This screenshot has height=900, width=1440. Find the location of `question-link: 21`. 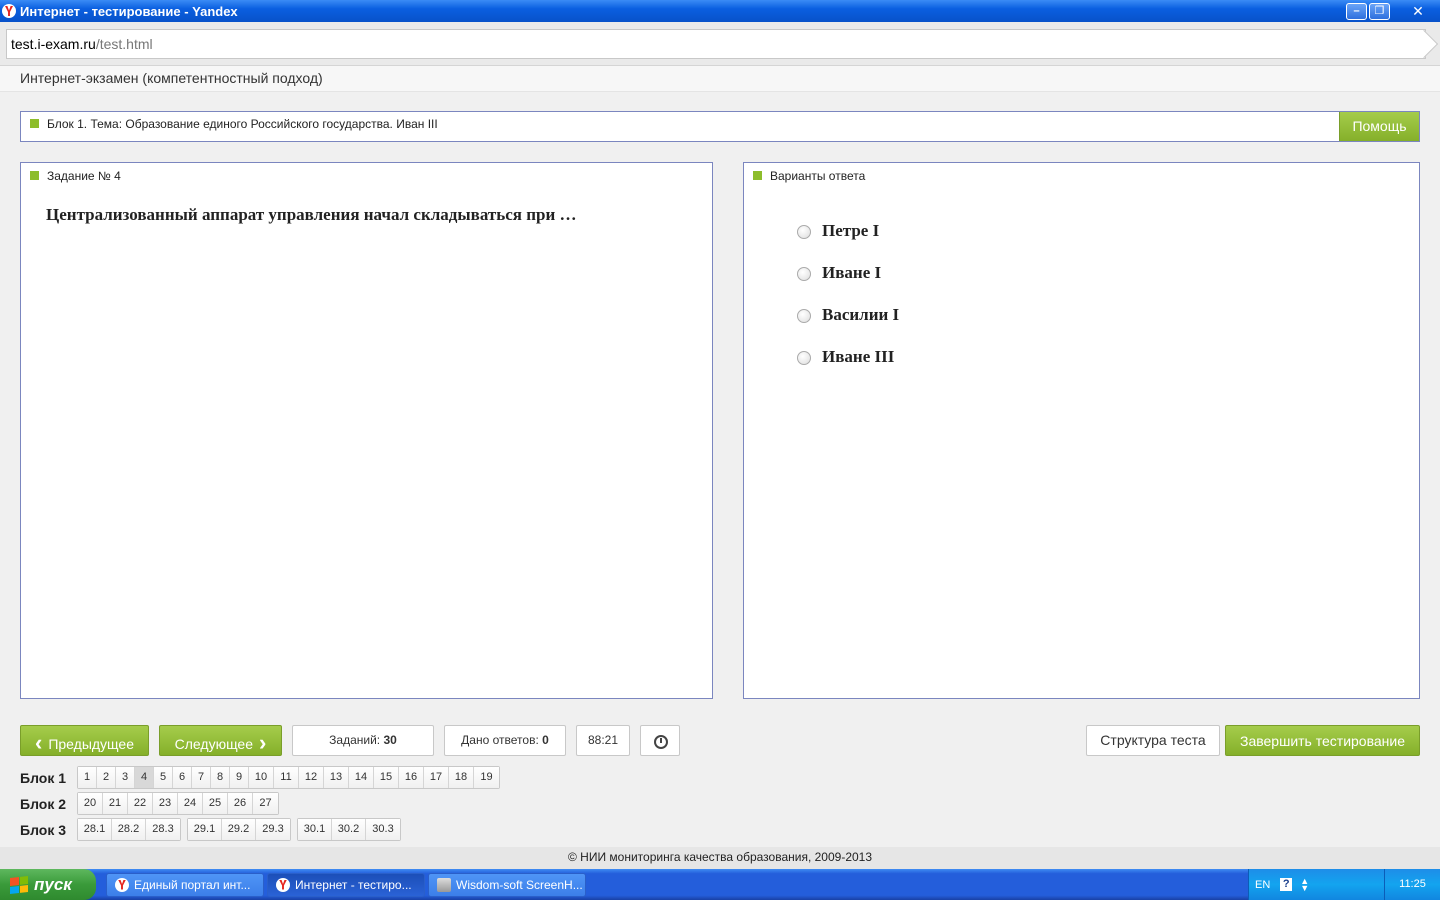

question-link: 21 is located at coordinates (115, 803).